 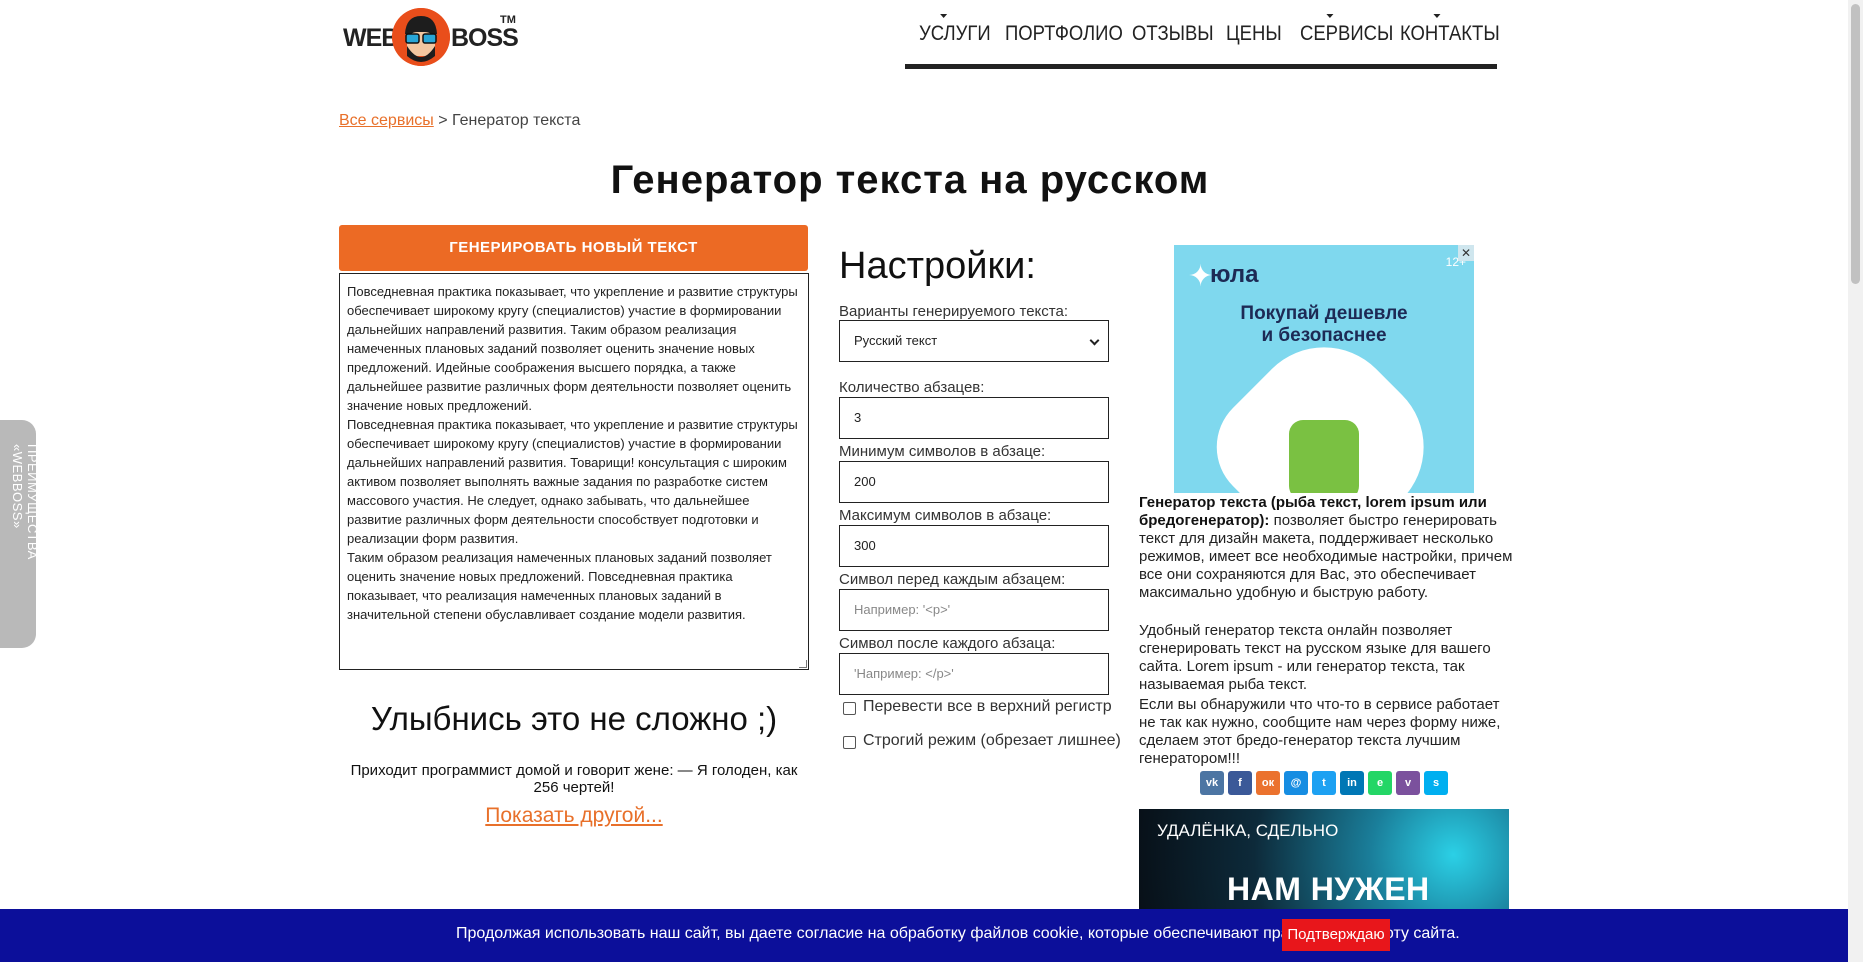 I want to click on facebook-icon: f, so click(x=1240, y=783).